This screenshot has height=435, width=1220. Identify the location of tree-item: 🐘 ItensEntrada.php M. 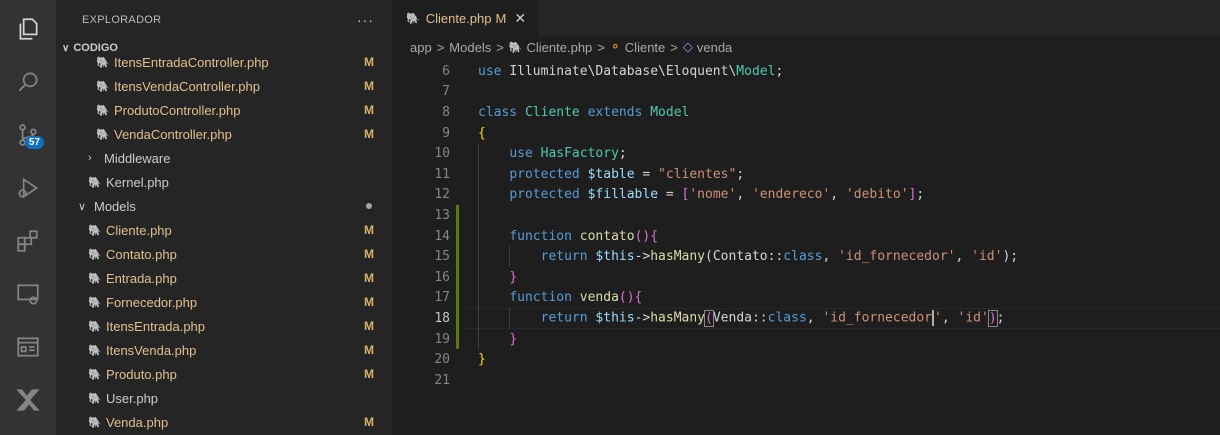
(224, 326).